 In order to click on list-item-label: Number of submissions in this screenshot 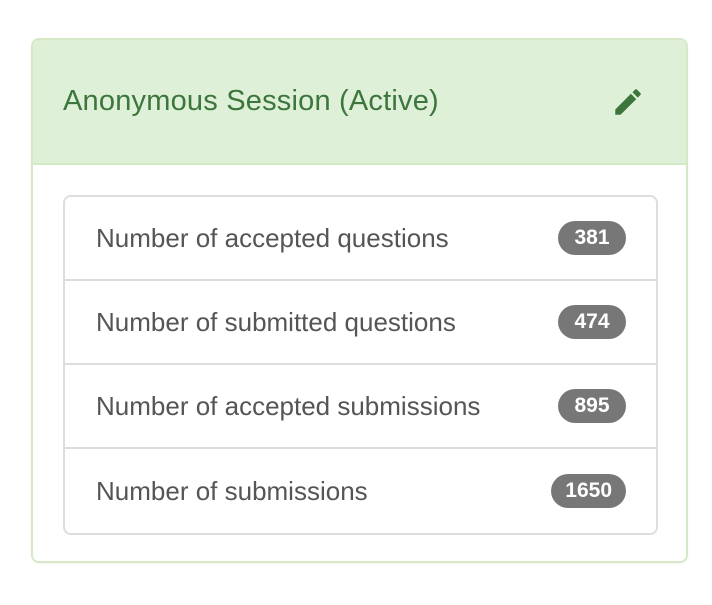, I will do `click(232, 490)`.